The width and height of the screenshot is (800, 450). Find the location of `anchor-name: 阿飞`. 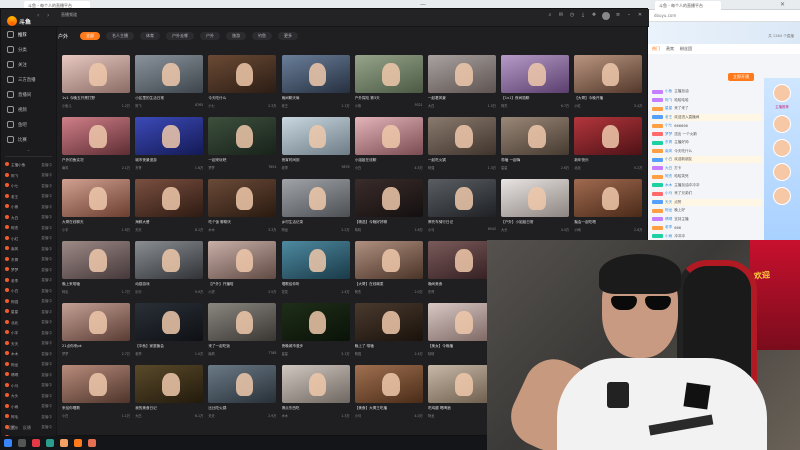

anchor-name: 阿飞 is located at coordinates (138, 105).